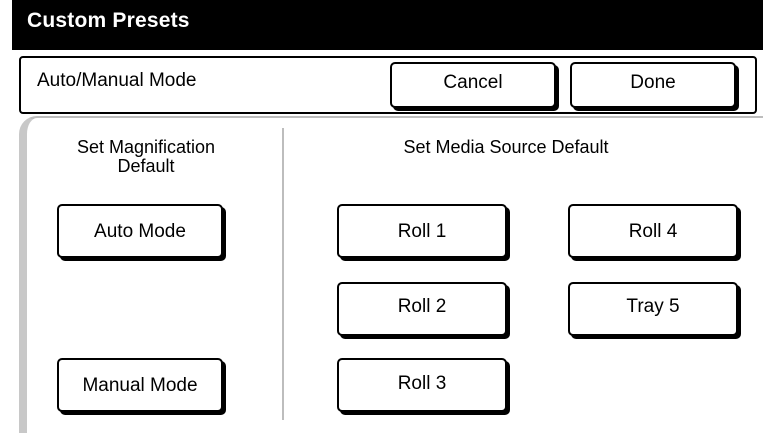 This screenshot has height=433, width=771. I want to click on cancel-button-label: Cancel, so click(473, 82).